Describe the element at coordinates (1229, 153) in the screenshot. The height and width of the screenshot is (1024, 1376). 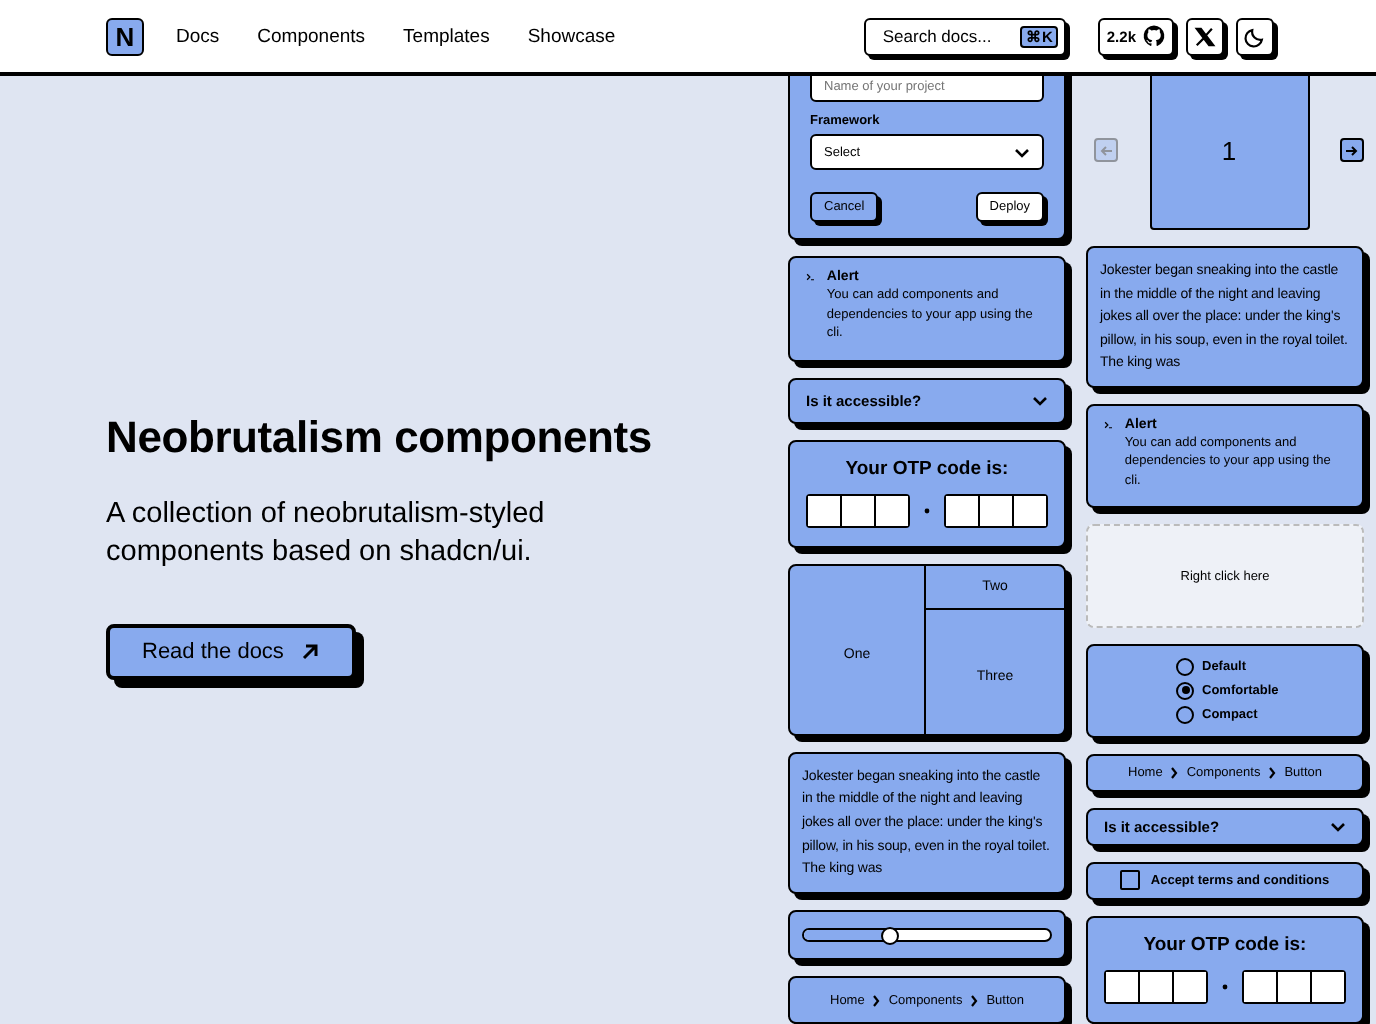
I see `carousel-slide: 1` at that location.